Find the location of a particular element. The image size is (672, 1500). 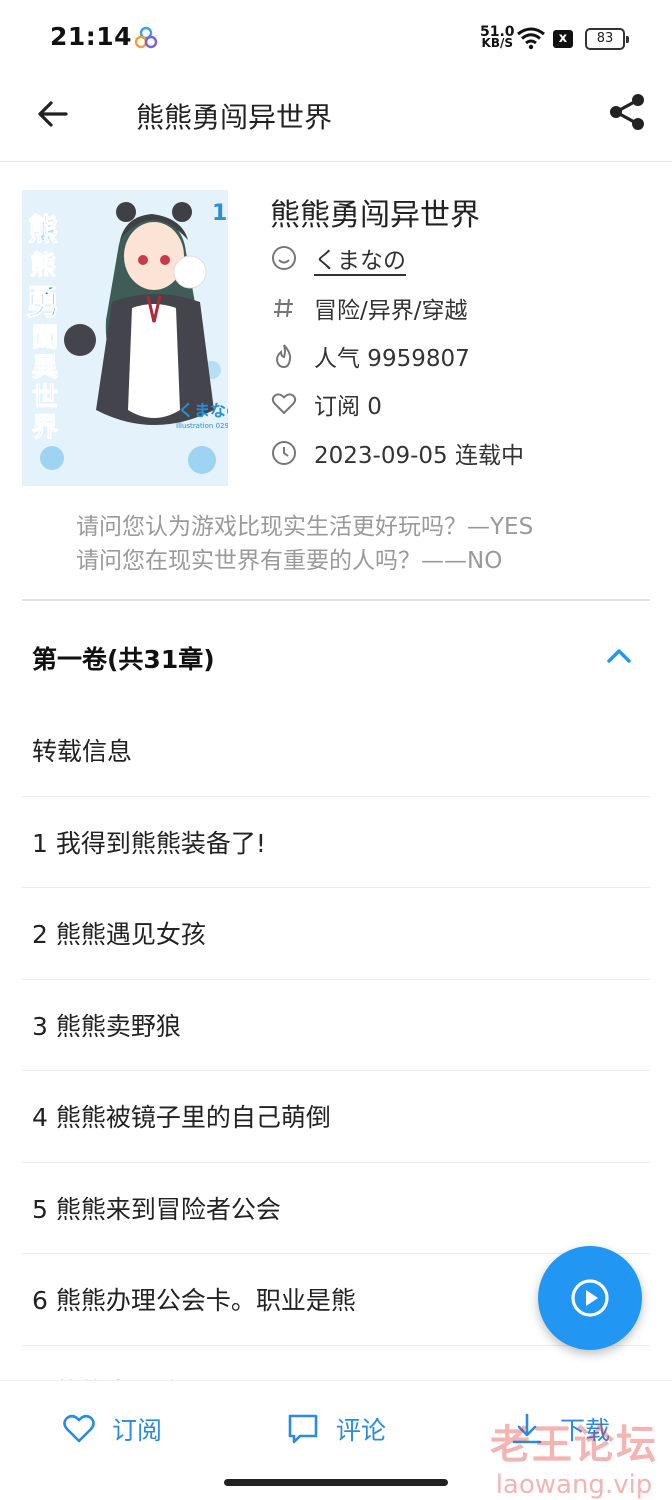

chapter-item: 2 熊熊遇见女孩 is located at coordinates (336, 934).